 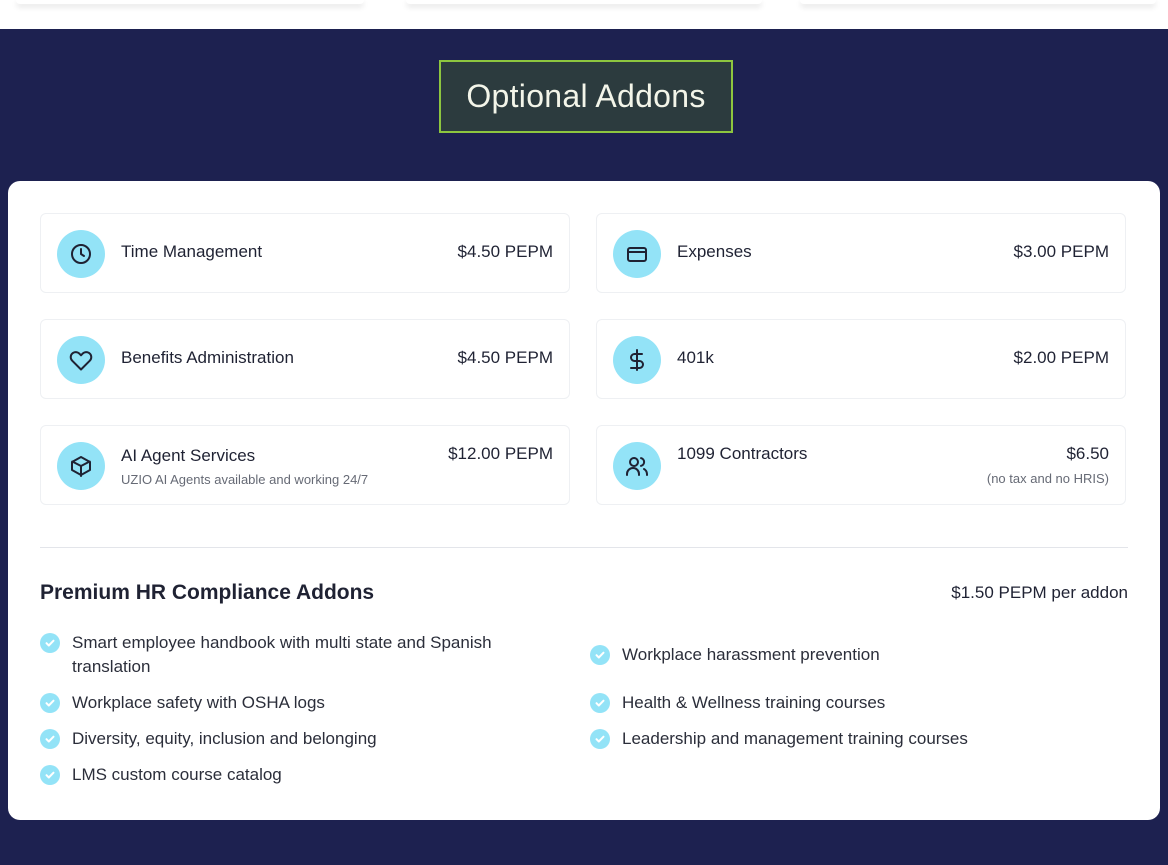 I want to click on addon-card-expenses: Expenses $3.00 PEPM, so click(x=861, y=253).